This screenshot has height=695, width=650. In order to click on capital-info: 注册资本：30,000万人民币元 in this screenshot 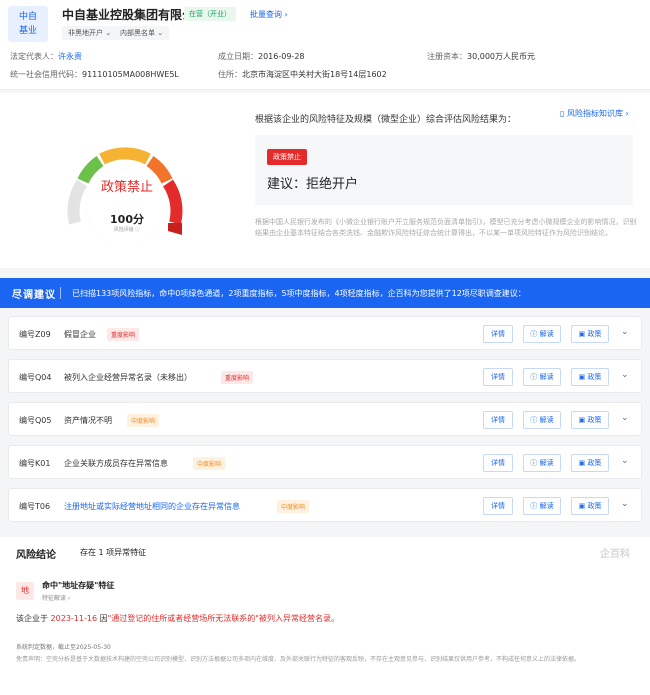, I will do `click(481, 56)`.